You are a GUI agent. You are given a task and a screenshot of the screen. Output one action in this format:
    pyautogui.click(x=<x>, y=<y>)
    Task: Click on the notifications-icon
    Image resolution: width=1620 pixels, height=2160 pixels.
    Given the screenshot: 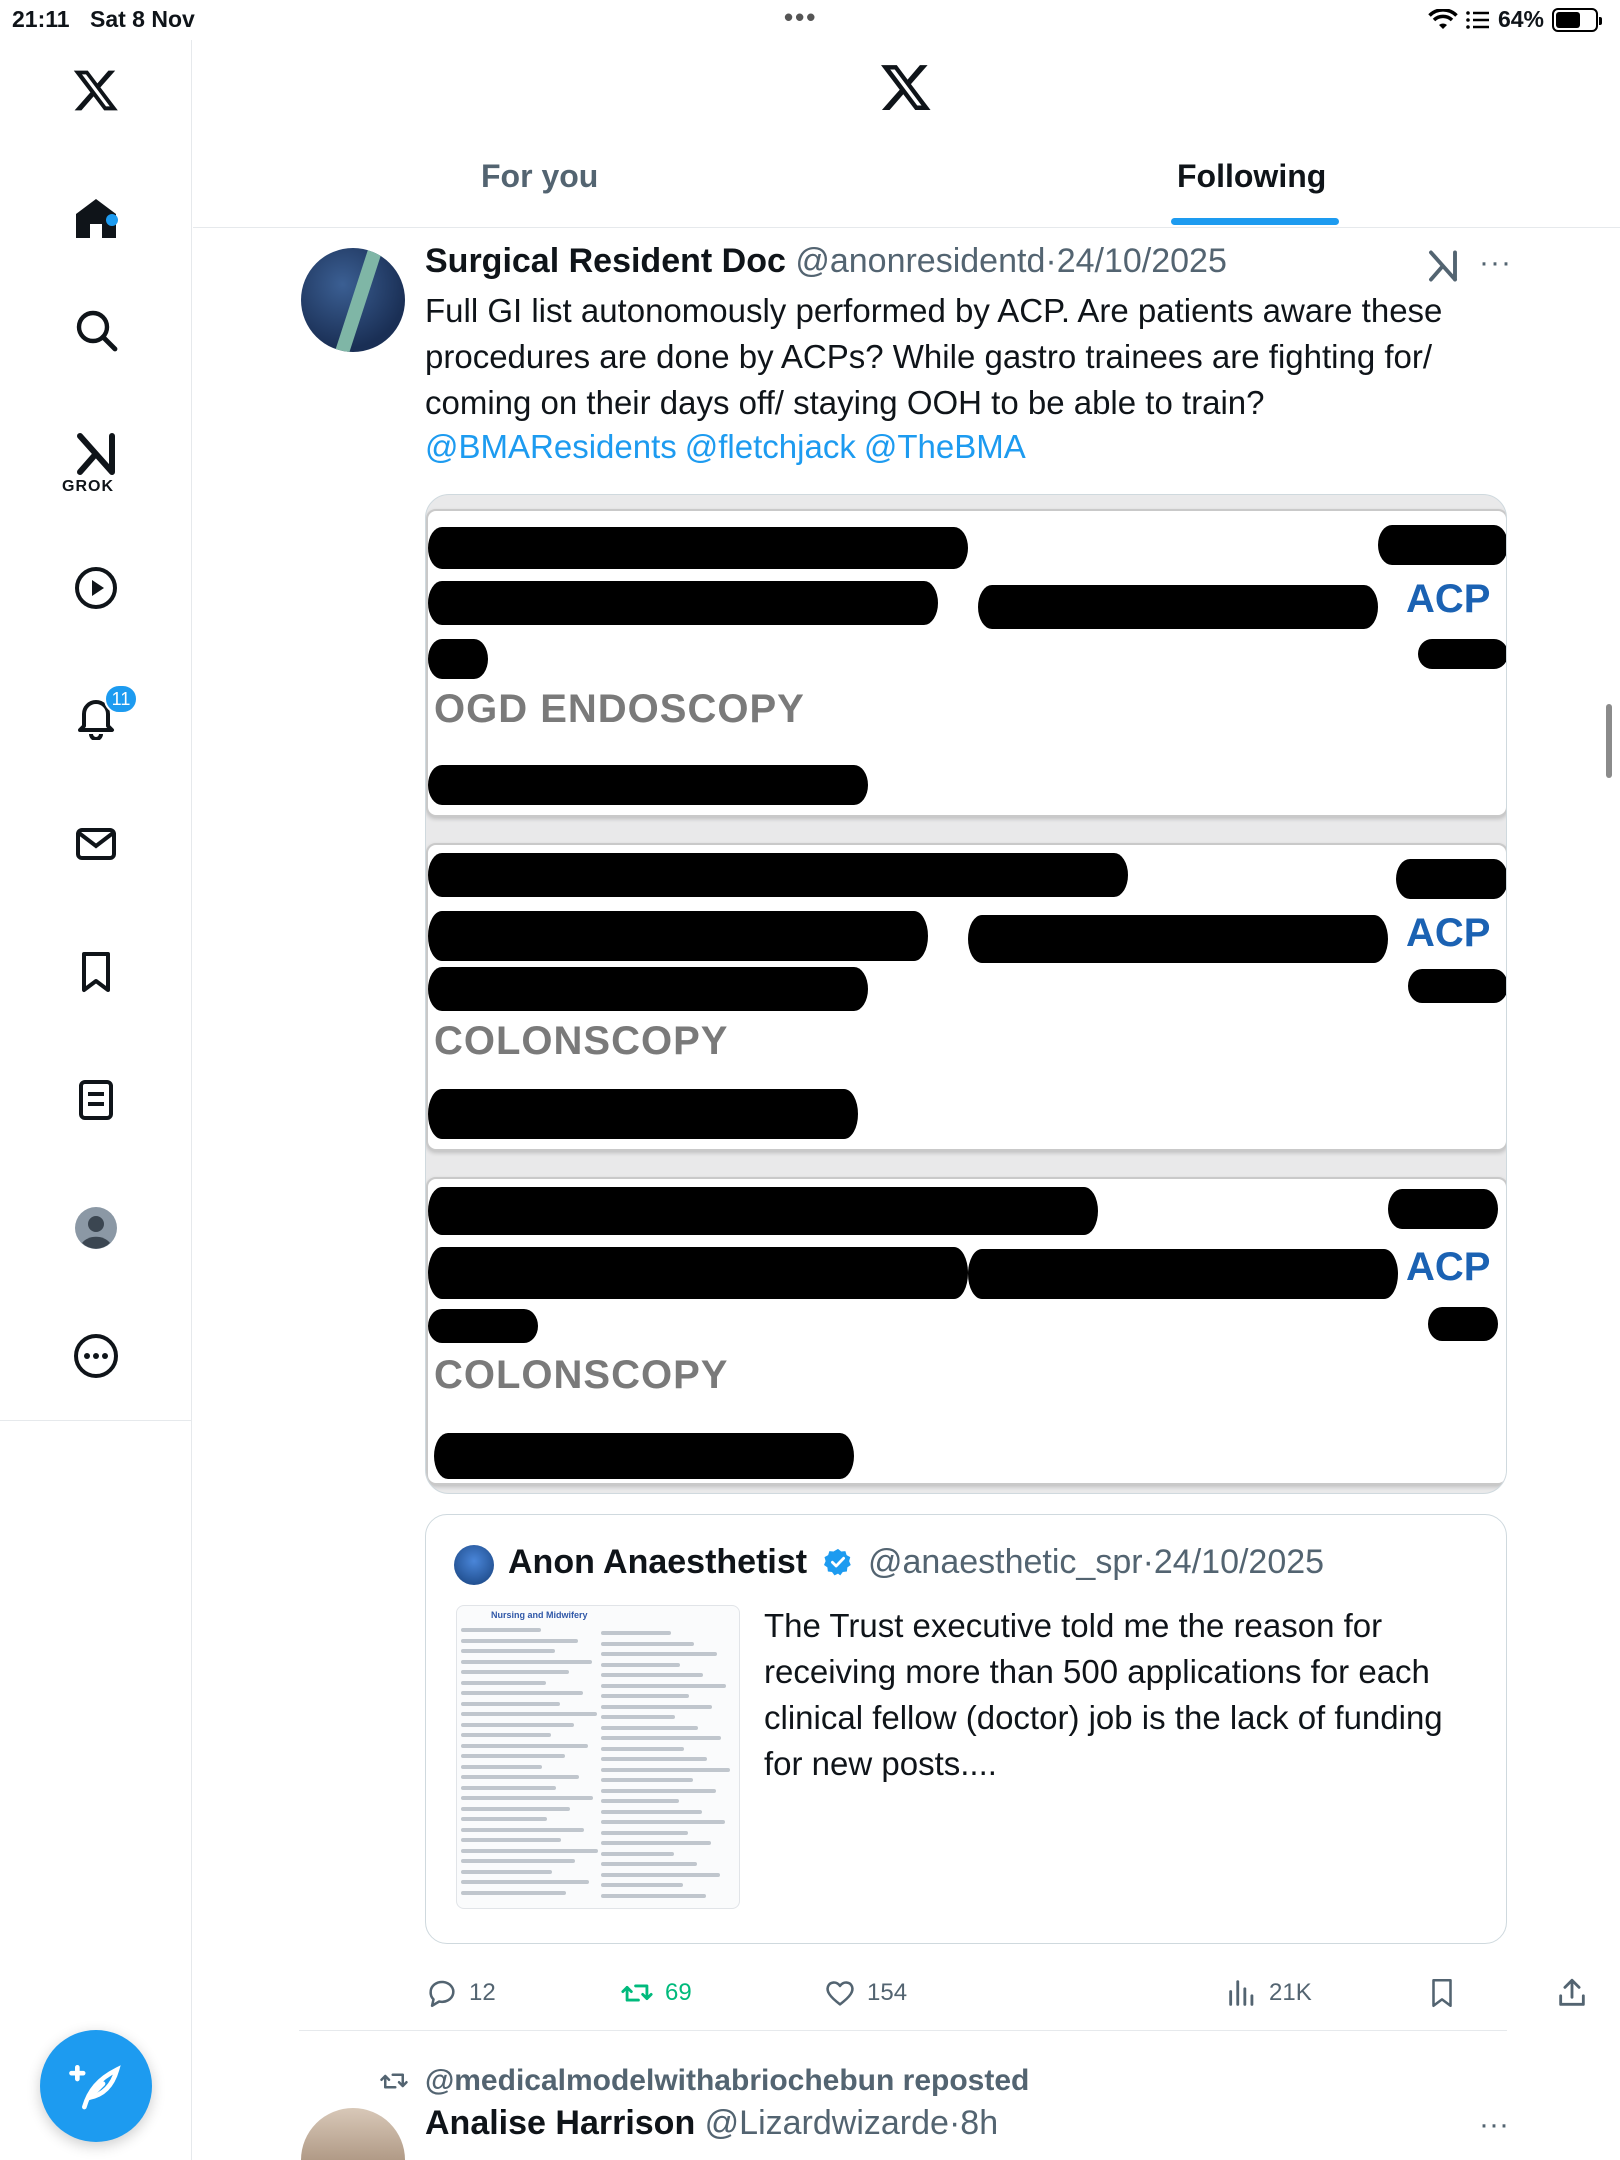 What is the action you would take?
    pyautogui.click(x=96, y=716)
    